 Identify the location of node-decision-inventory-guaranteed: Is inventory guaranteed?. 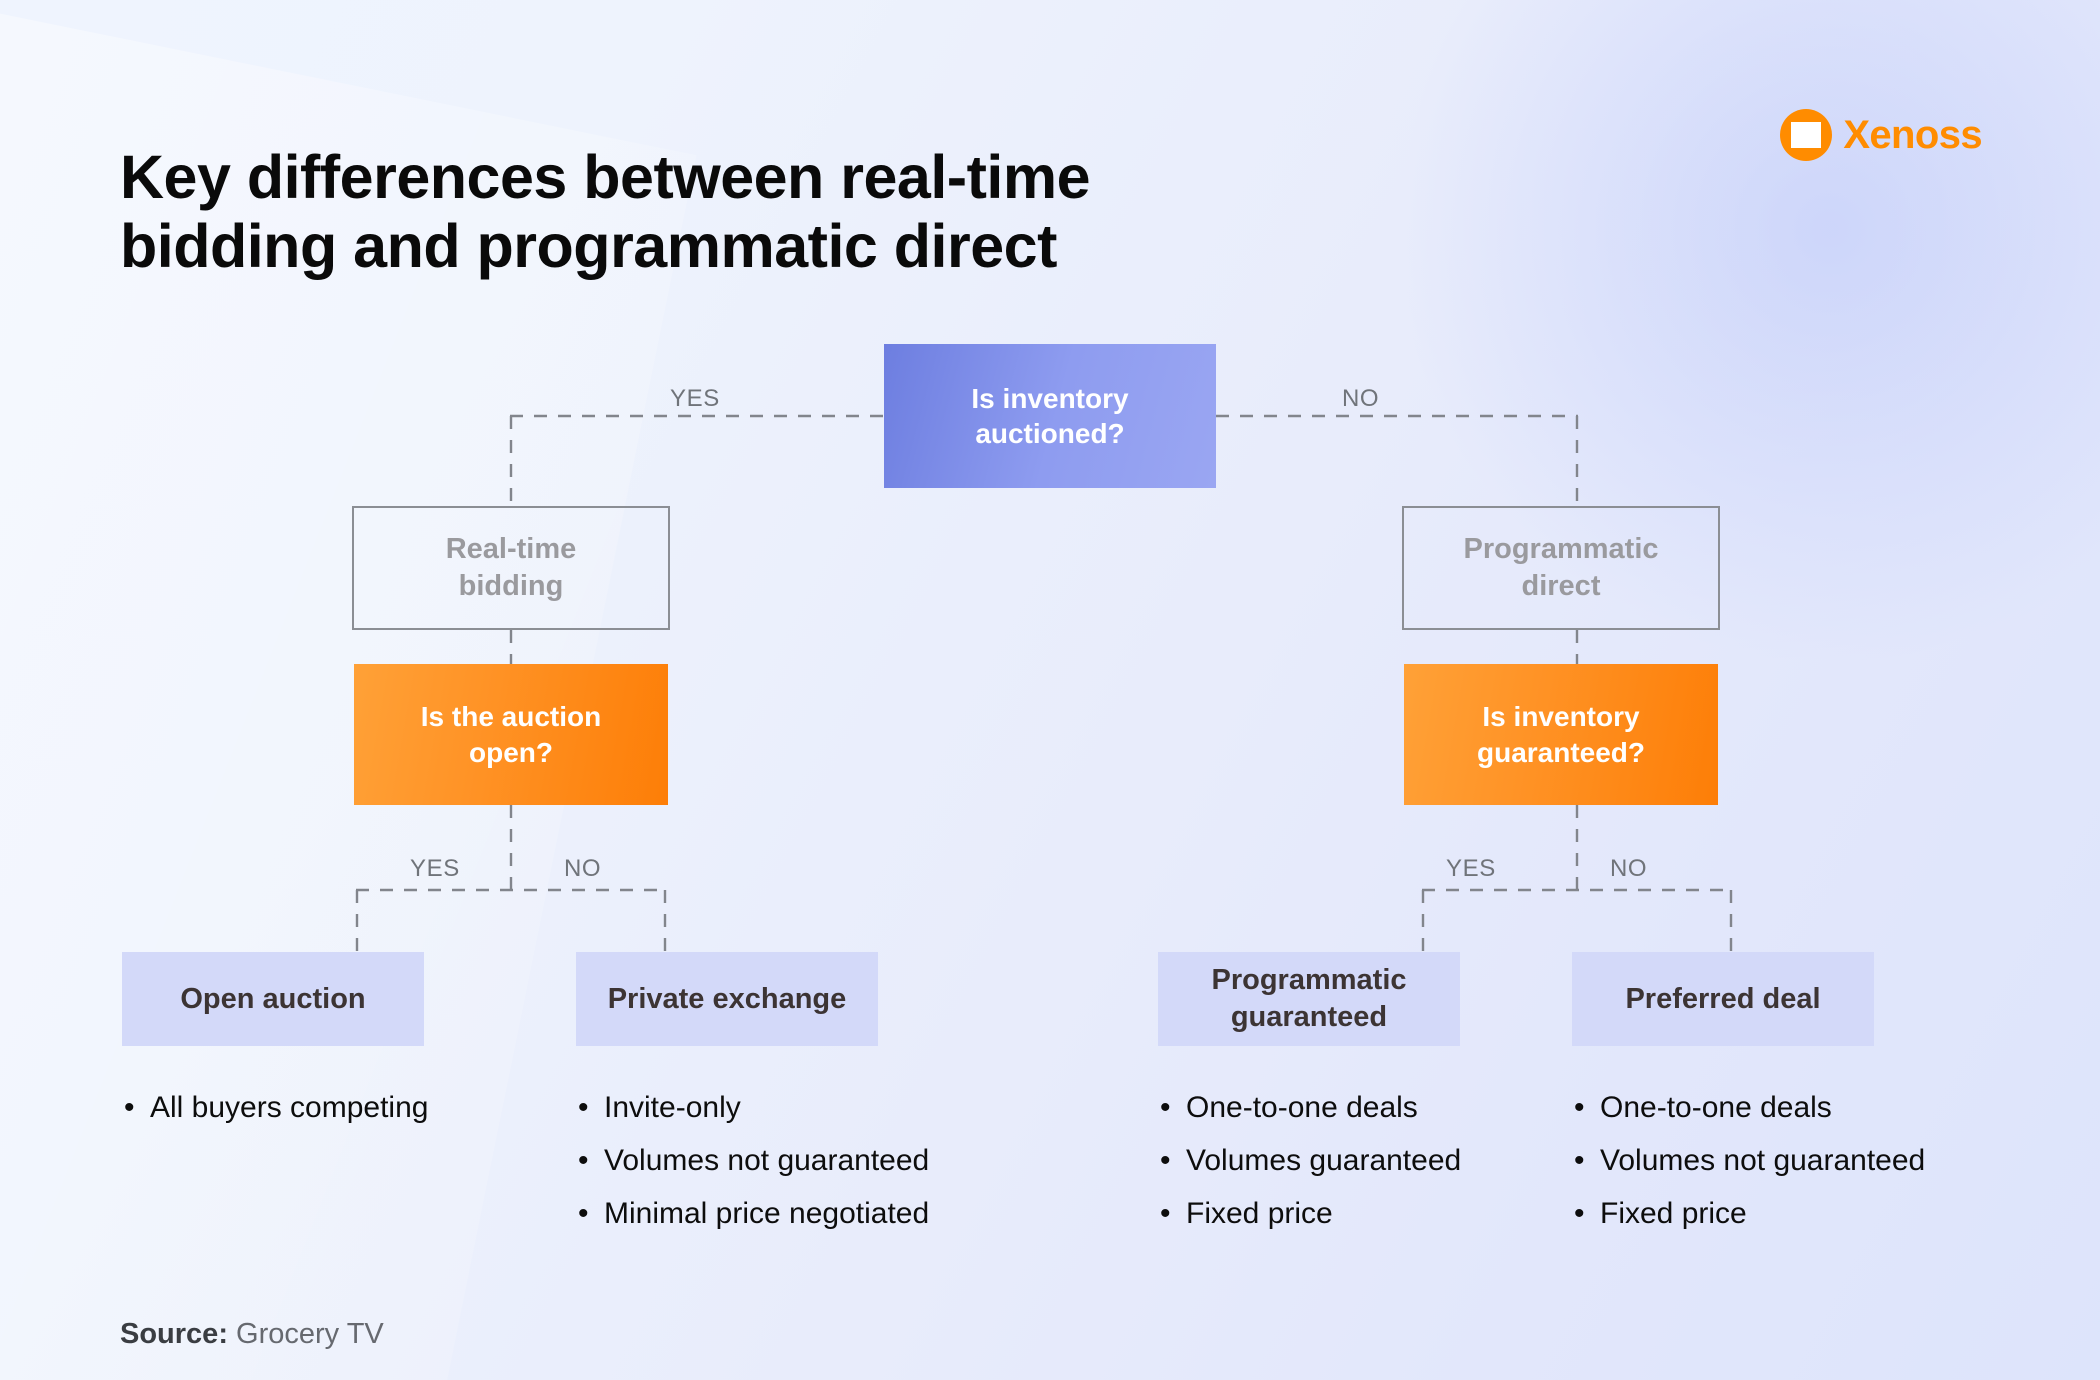
(1561, 734).